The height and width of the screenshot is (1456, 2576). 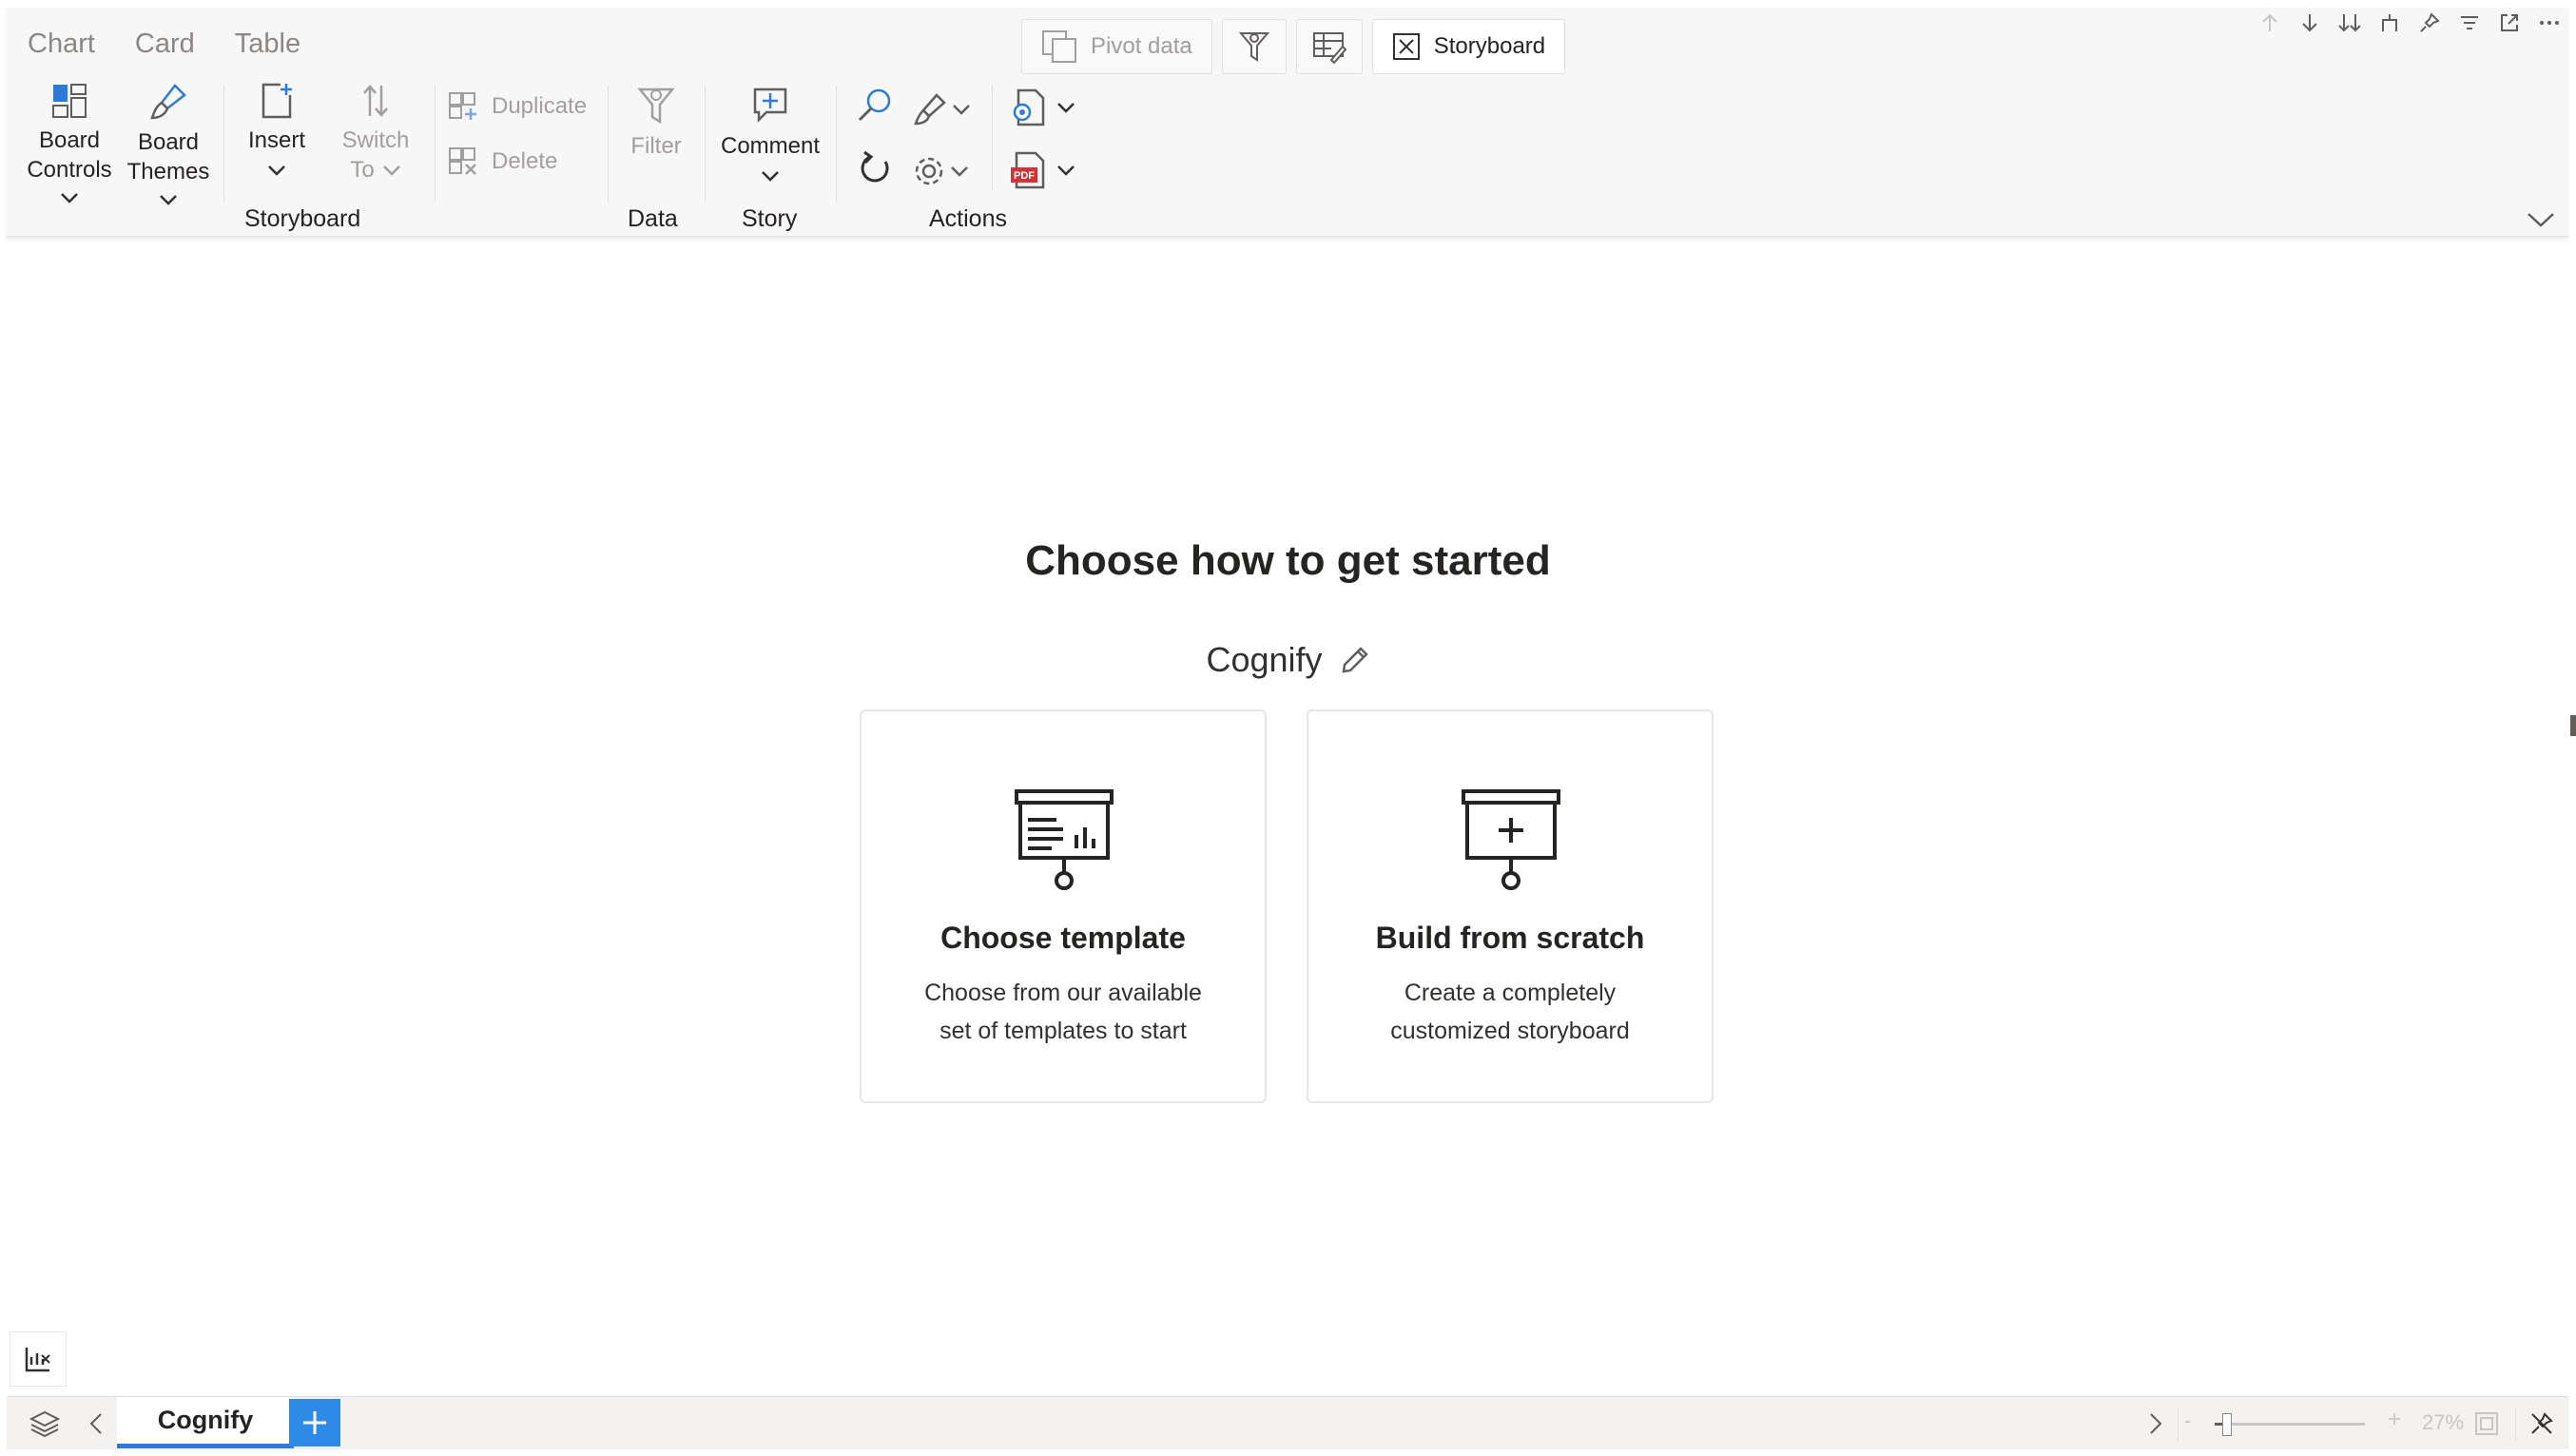 I want to click on more-options-icon, so click(x=2549, y=23).